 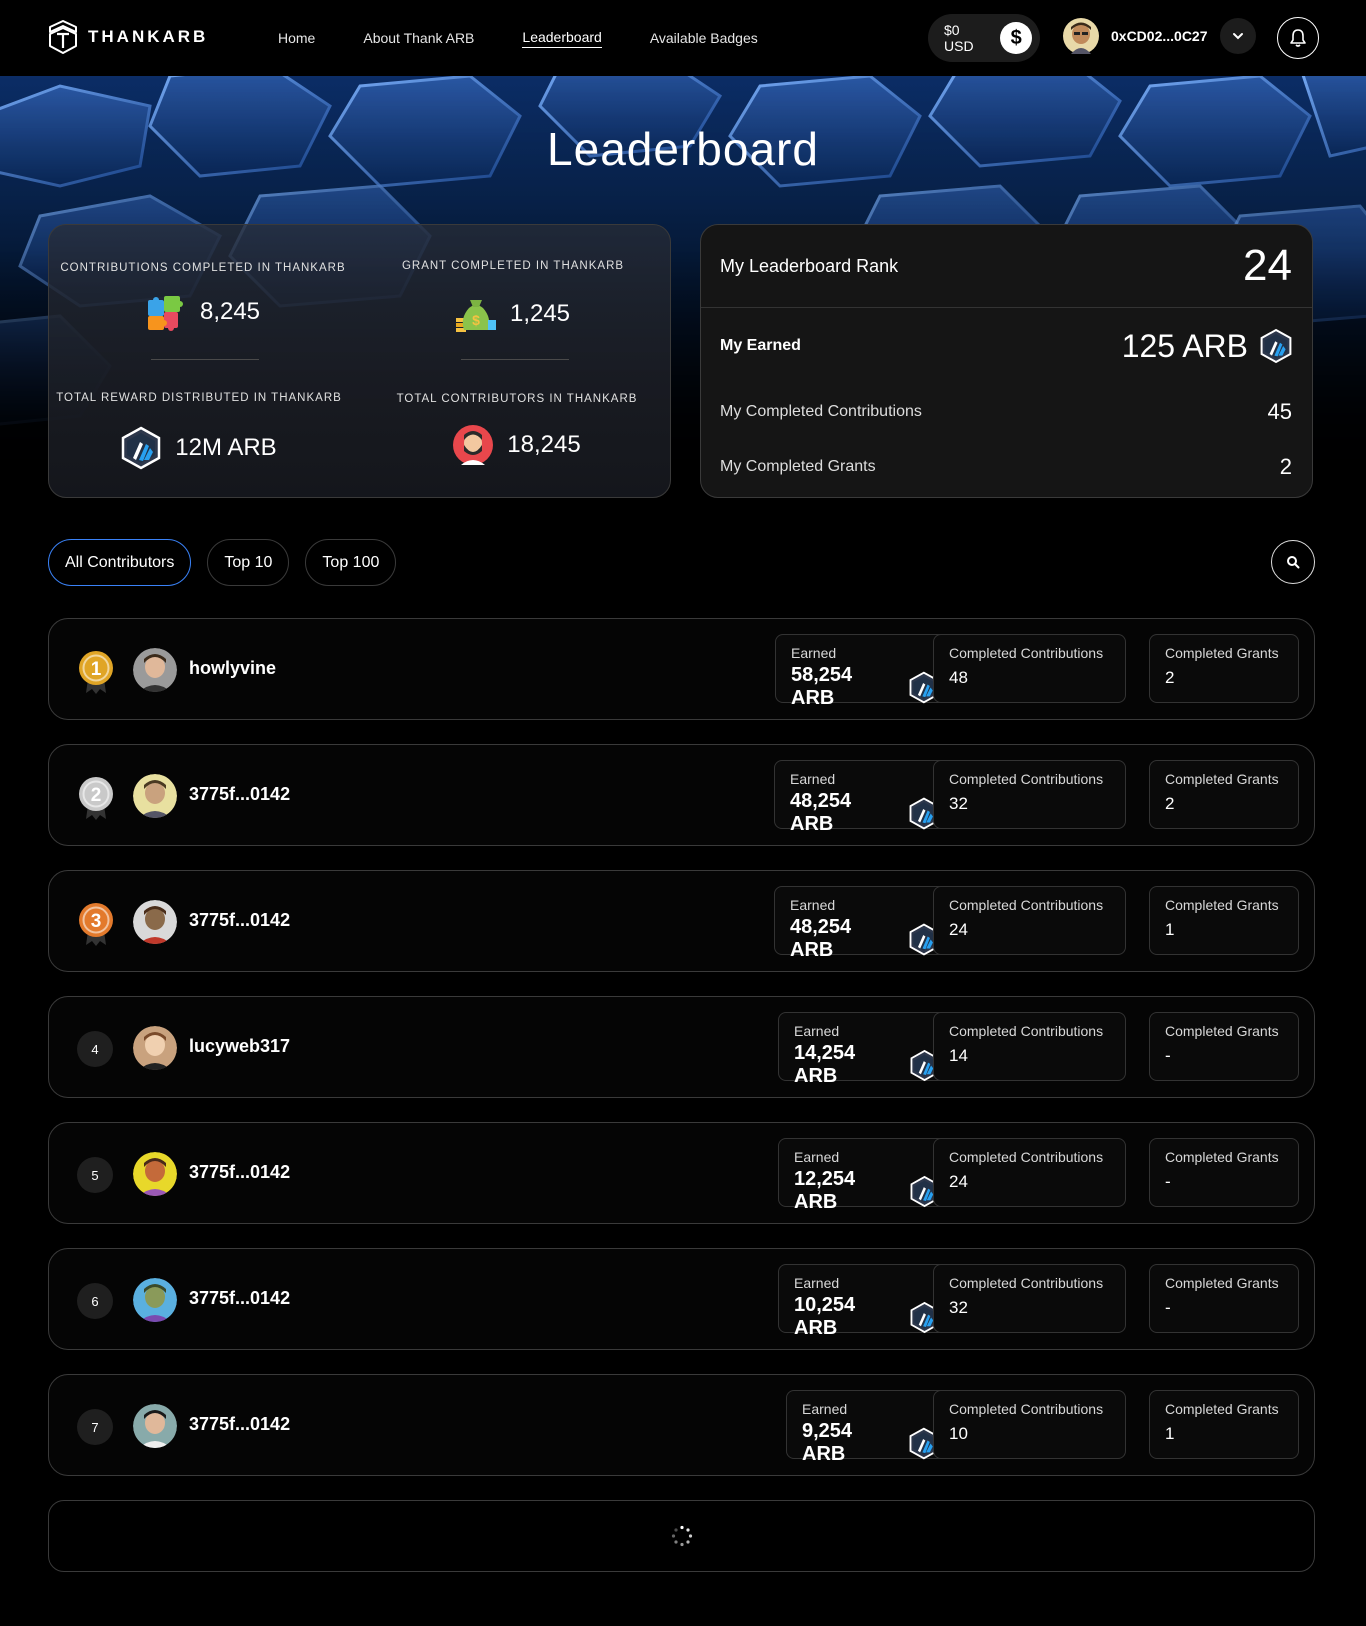 What do you see at coordinates (825, 1064) in the screenshot?
I see `earned-value: 14,254 ARB` at bounding box center [825, 1064].